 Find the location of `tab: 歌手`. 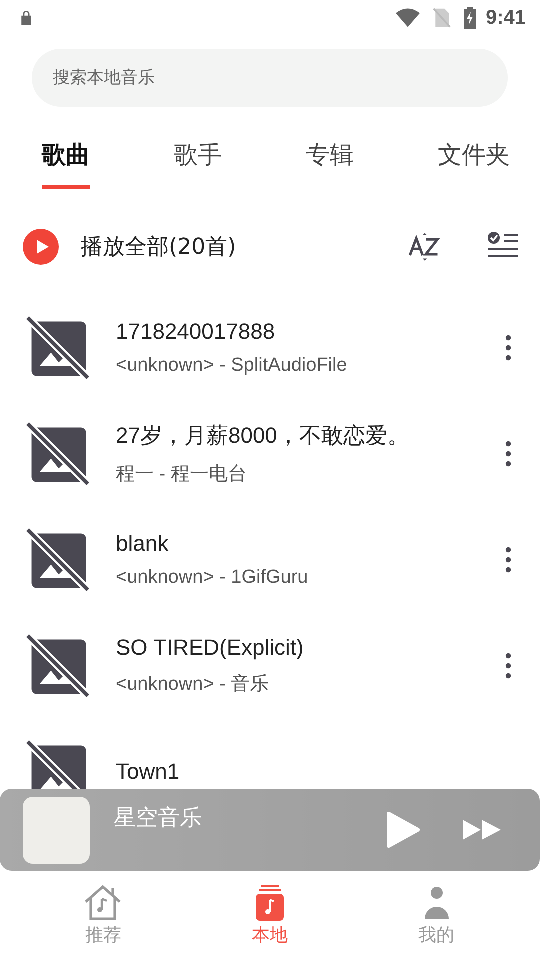

tab: 歌手 is located at coordinates (198, 164).